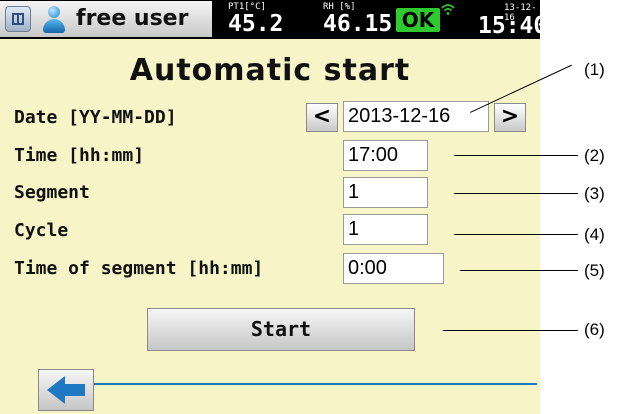 The width and height of the screenshot is (624, 414). I want to click on callout-2: (2), so click(594, 155).